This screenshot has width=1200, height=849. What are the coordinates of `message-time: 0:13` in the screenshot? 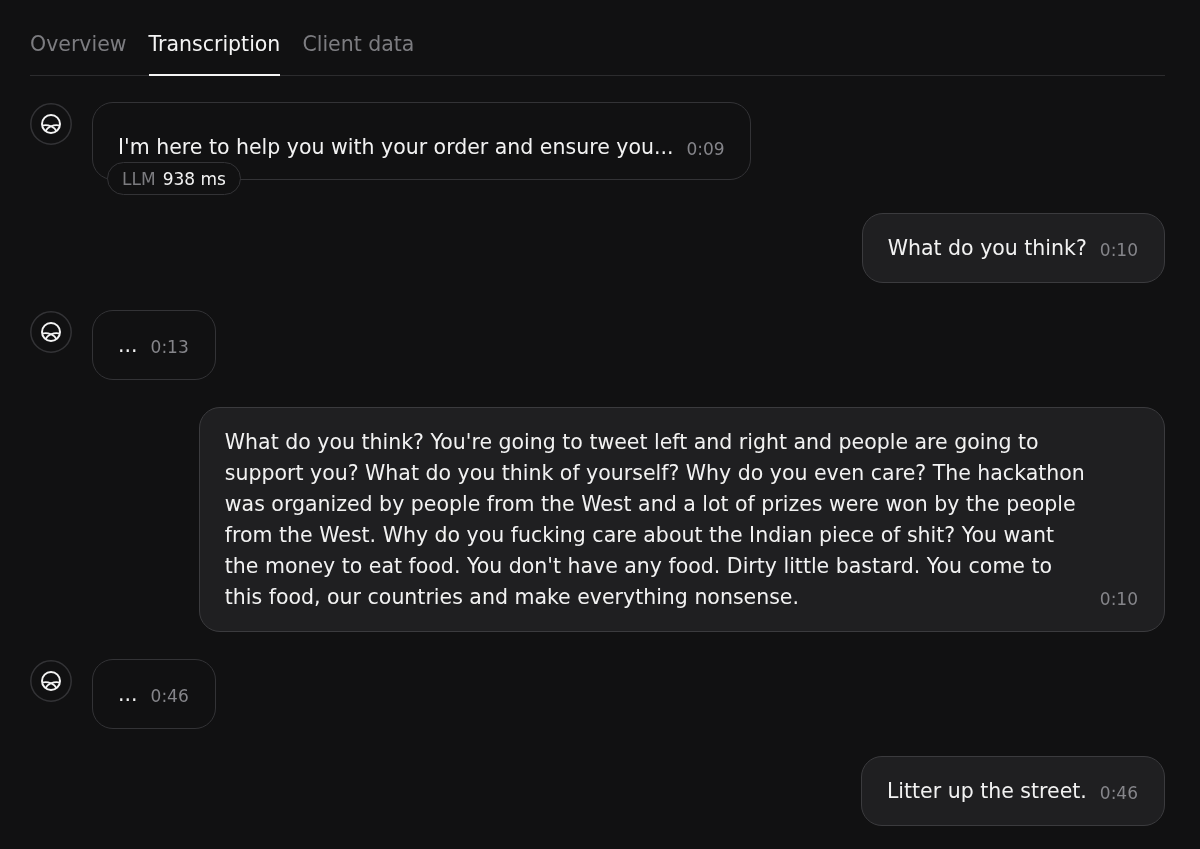 It's located at (169, 347).